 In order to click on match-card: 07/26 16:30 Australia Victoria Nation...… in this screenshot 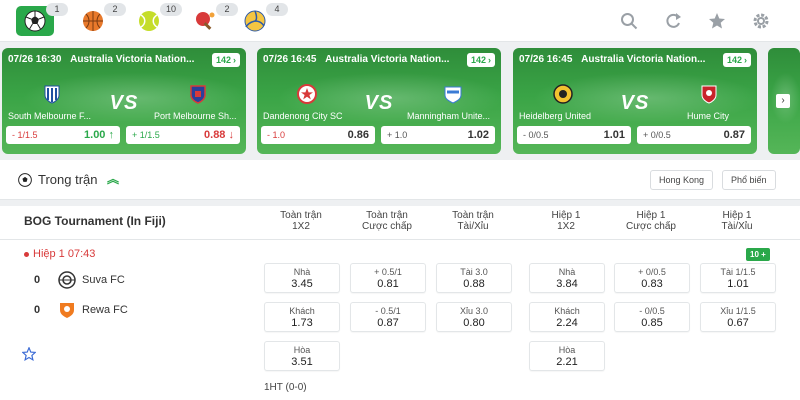, I will do `click(124, 101)`.